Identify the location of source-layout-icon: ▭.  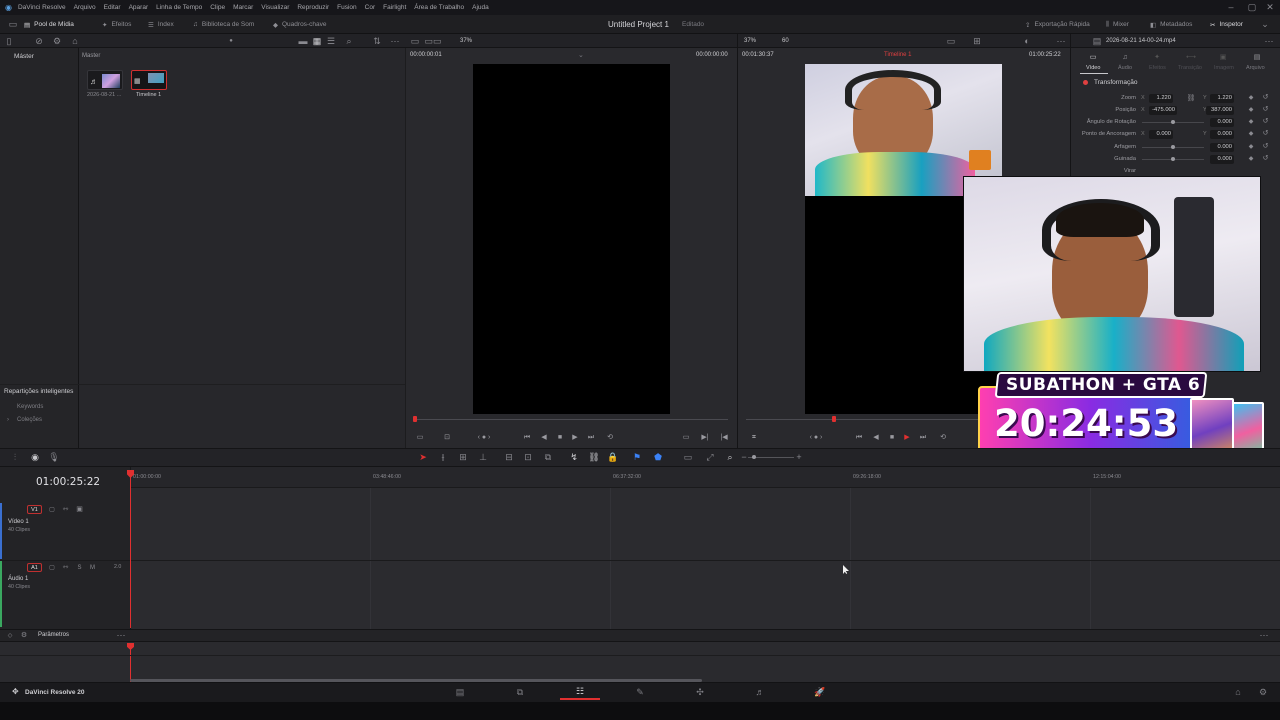
(415, 41).